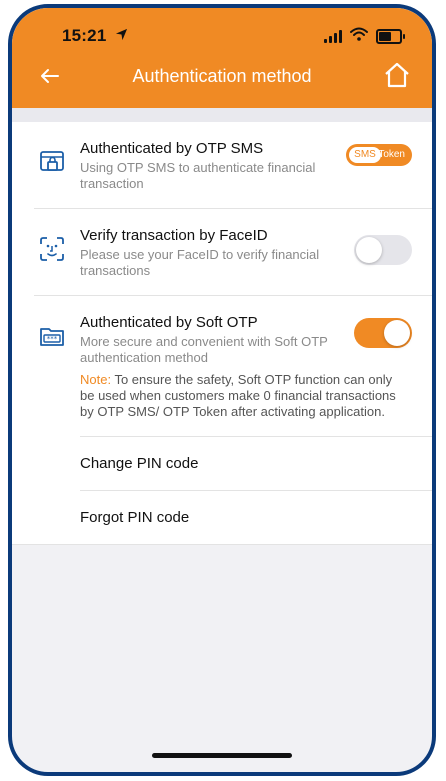 Image resolution: width=446 pixels, height=781 pixels. I want to click on sms-token-selector: SMS Token, so click(379, 155).